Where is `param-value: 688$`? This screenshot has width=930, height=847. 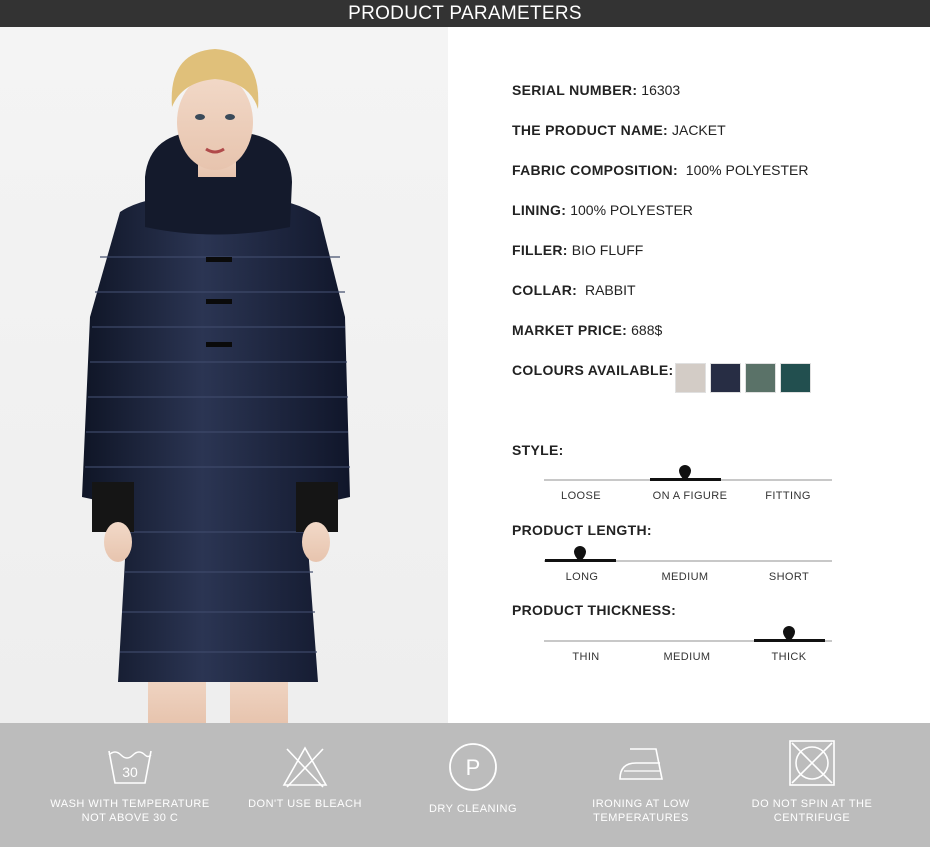
param-value: 688$ is located at coordinates (647, 330).